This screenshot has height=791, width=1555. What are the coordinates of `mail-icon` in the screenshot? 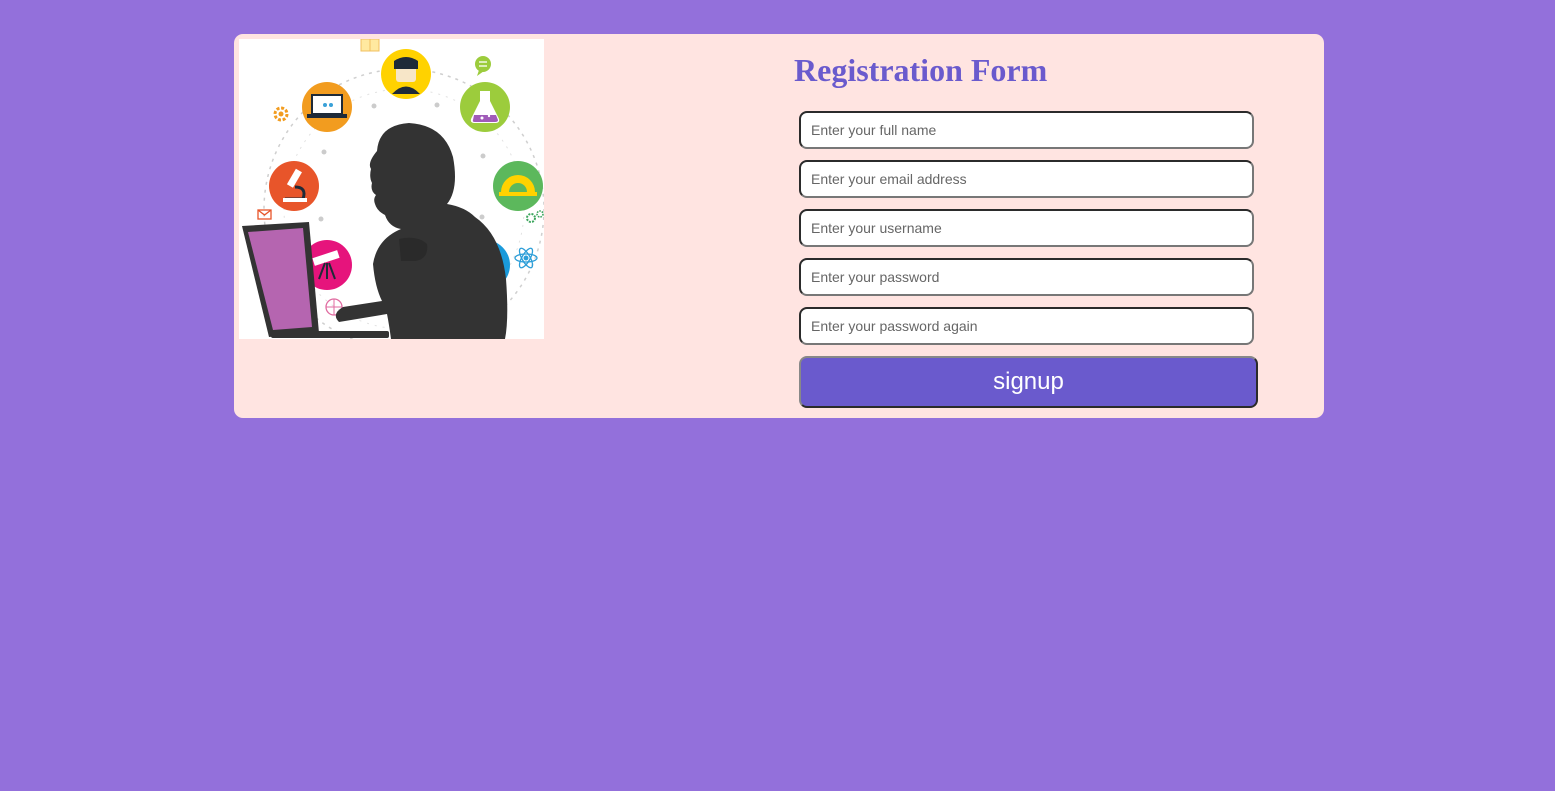 It's located at (264, 214).